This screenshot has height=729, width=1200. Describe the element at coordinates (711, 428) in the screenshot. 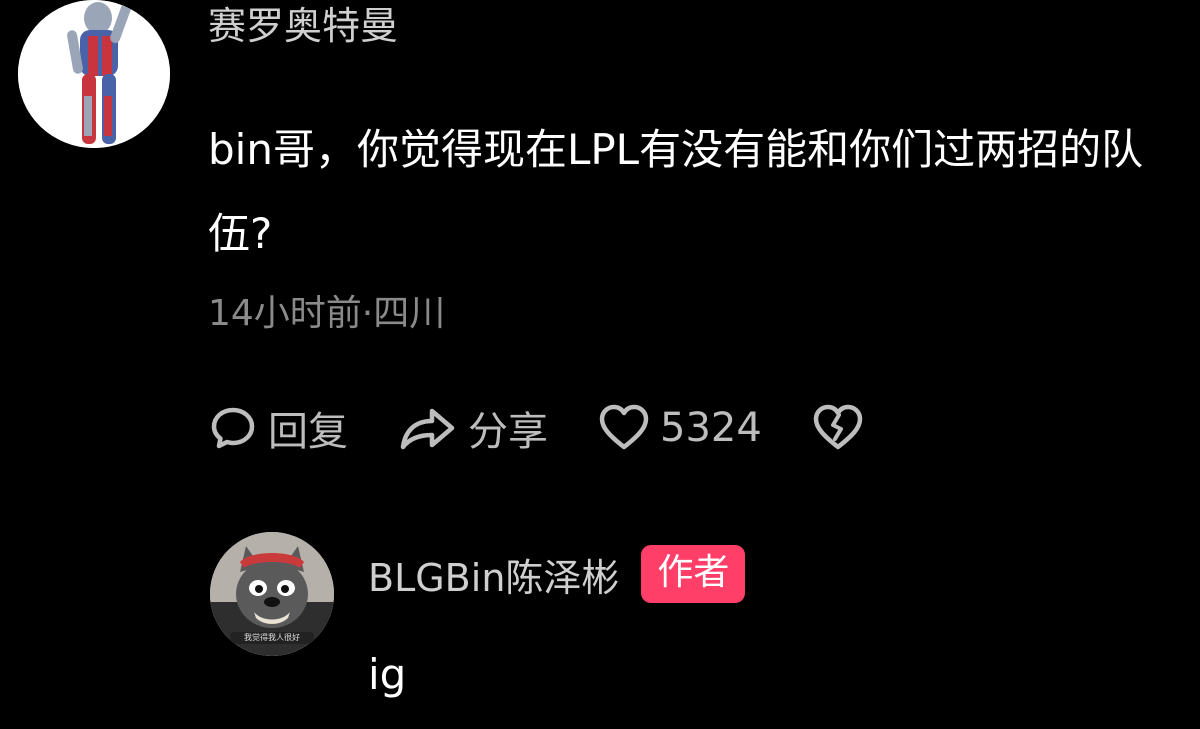

I see `like-count: 5324` at that location.